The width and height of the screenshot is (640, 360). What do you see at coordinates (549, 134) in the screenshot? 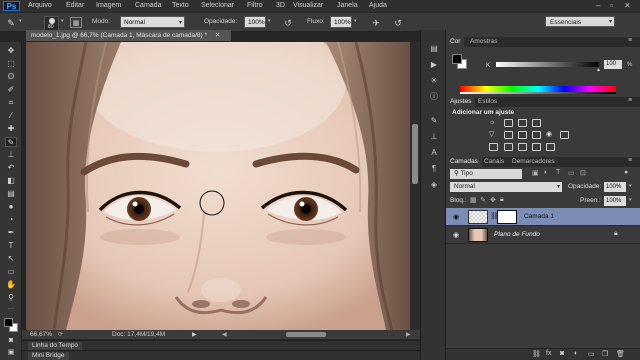
I see `photo-filter-icon: ◉` at bounding box center [549, 134].